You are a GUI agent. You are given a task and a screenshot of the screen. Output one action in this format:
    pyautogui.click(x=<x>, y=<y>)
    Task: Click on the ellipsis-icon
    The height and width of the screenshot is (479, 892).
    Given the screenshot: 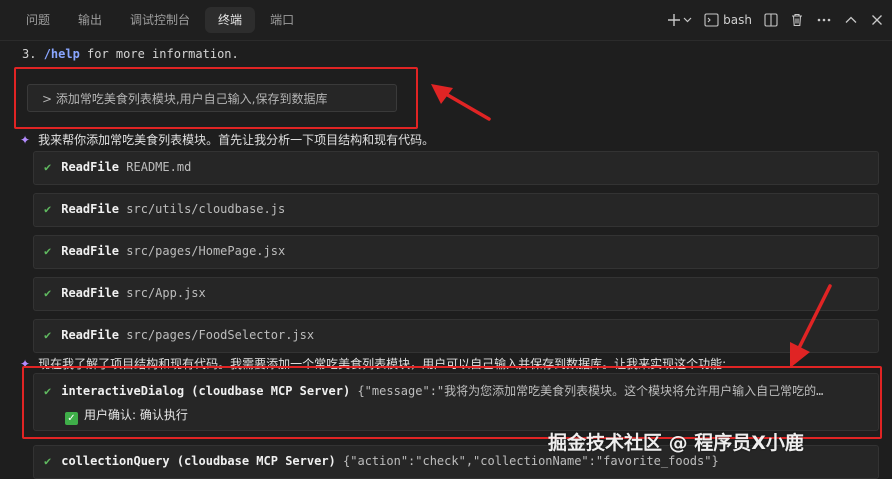 What is the action you would take?
    pyautogui.click(x=824, y=20)
    